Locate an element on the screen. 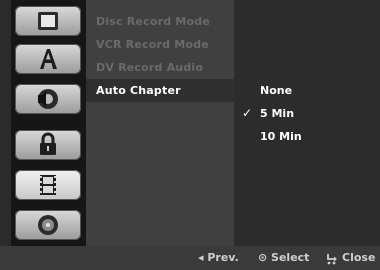 This screenshot has height=270, width=380. menu-item-disc-record-mode: Disc Record Mode is located at coordinates (153, 21).